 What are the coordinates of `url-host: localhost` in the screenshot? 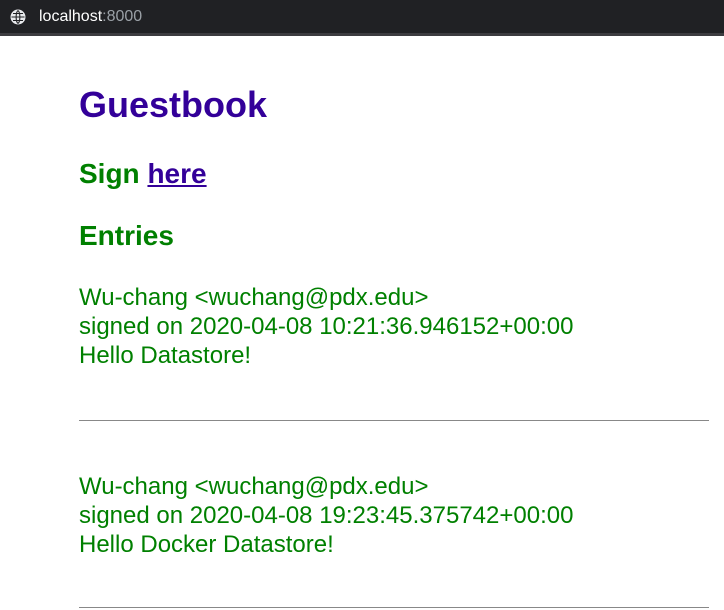 It's located at (71, 16).